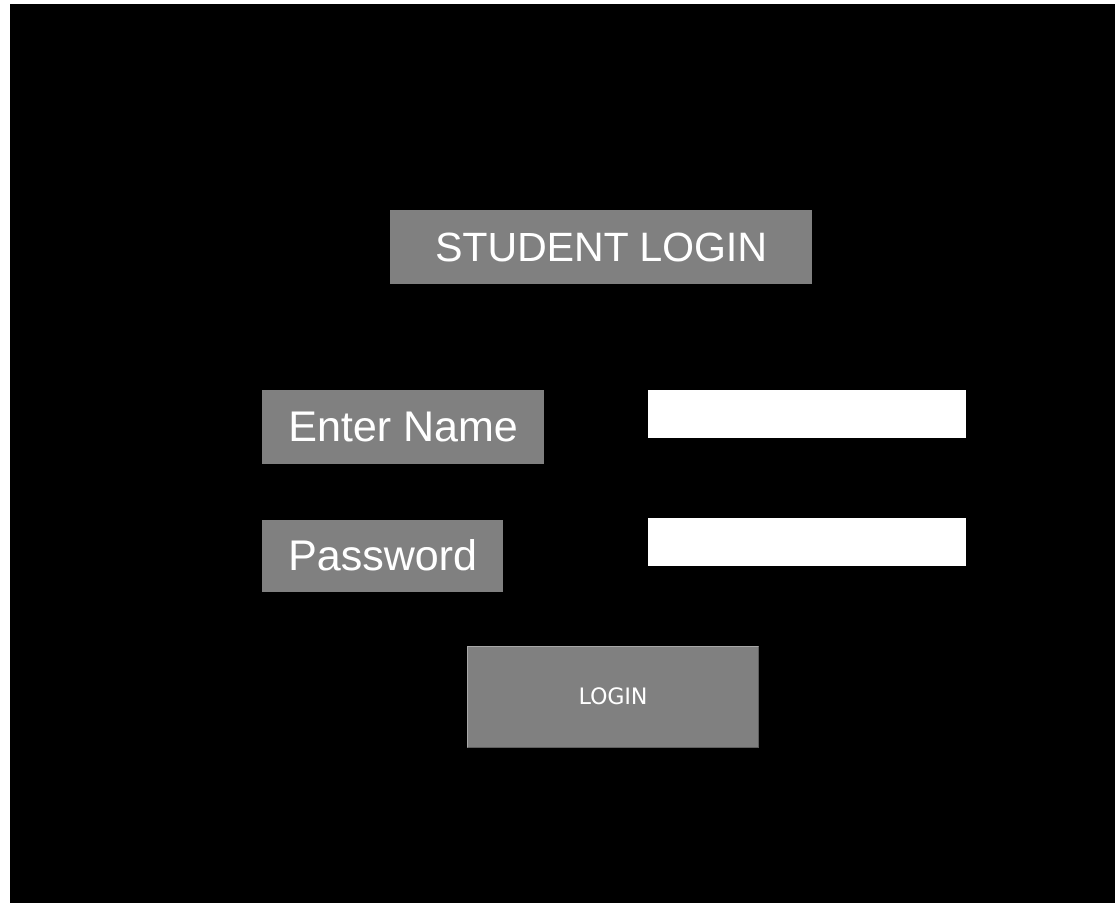 This screenshot has width=1115, height=903. What do you see at coordinates (601, 247) in the screenshot?
I see `page-title: STUDENT LOGIN` at bounding box center [601, 247].